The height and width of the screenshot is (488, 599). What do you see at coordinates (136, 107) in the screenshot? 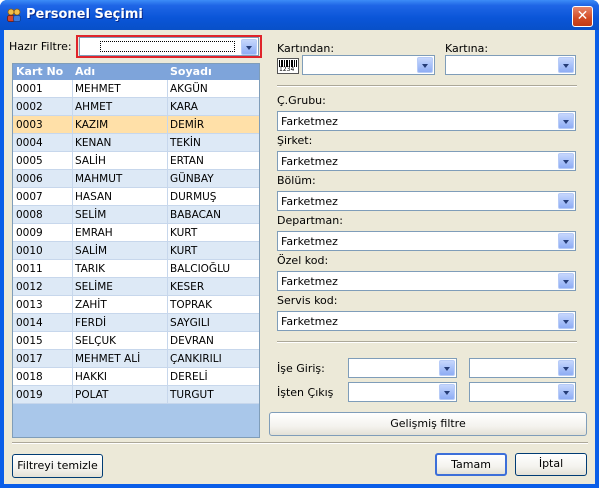
I see `table-row: 0002 AHMET KARA` at bounding box center [136, 107].